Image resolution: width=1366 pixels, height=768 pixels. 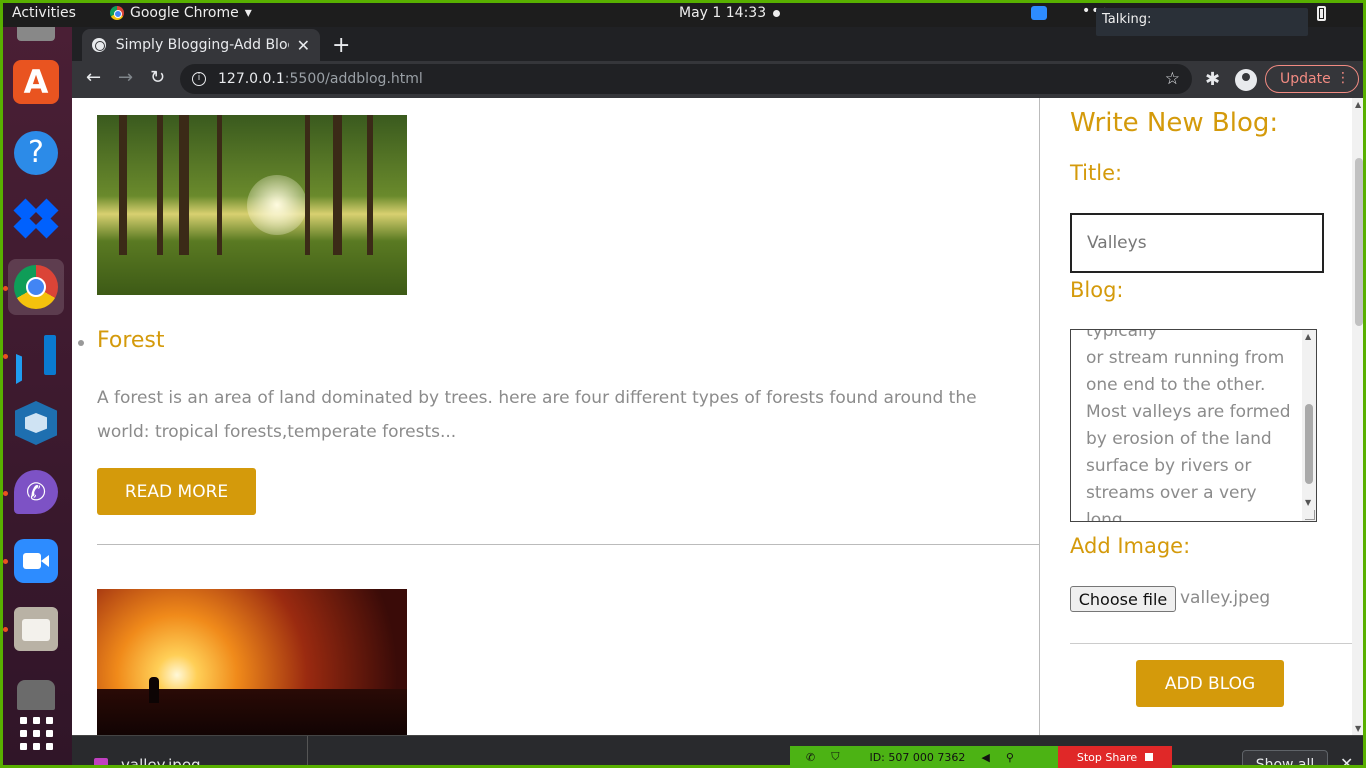 What do you see at coordinates (157, 77) in the screenshot?
I see `reload-button: ↻` at bounding box center [157, 77].